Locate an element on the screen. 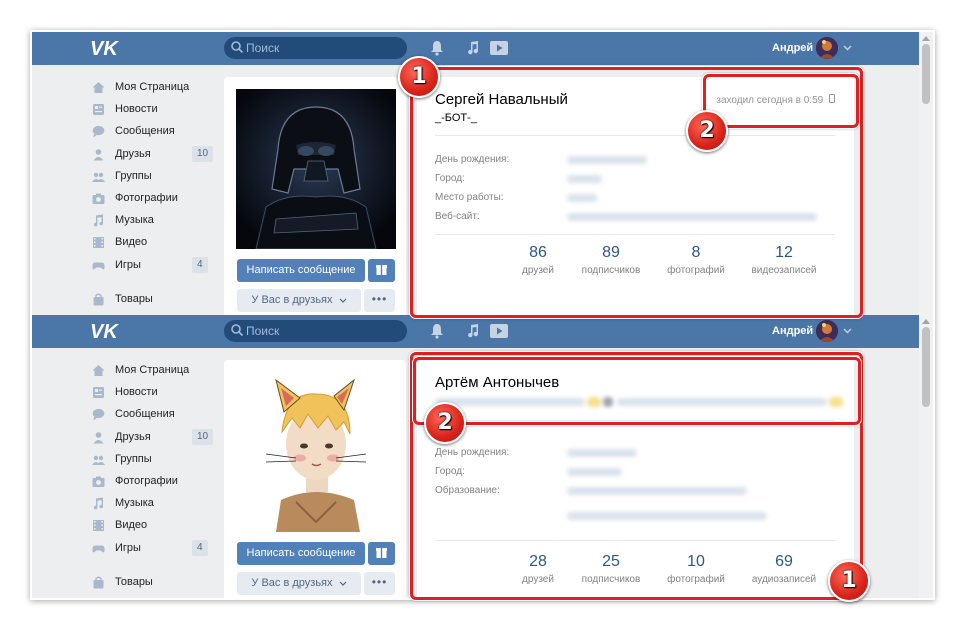 The image size is (964, 630). home-icon is located at coordinates (98, 370).